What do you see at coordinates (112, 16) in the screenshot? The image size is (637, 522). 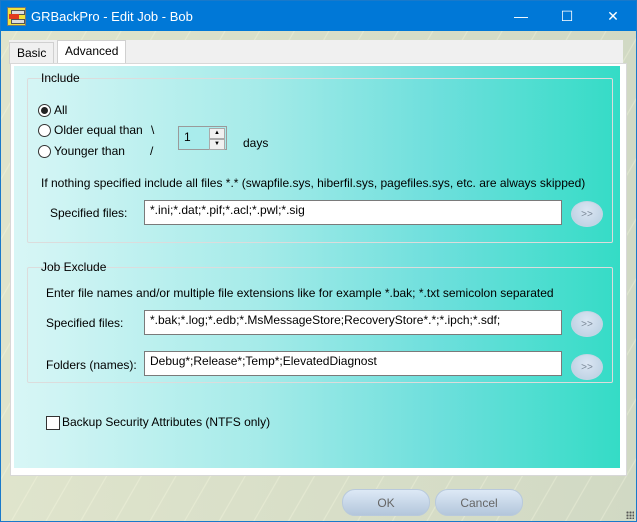 I see `window-title: GRBackPro - Edit Job - Bob` at bounding box center [112, 16].